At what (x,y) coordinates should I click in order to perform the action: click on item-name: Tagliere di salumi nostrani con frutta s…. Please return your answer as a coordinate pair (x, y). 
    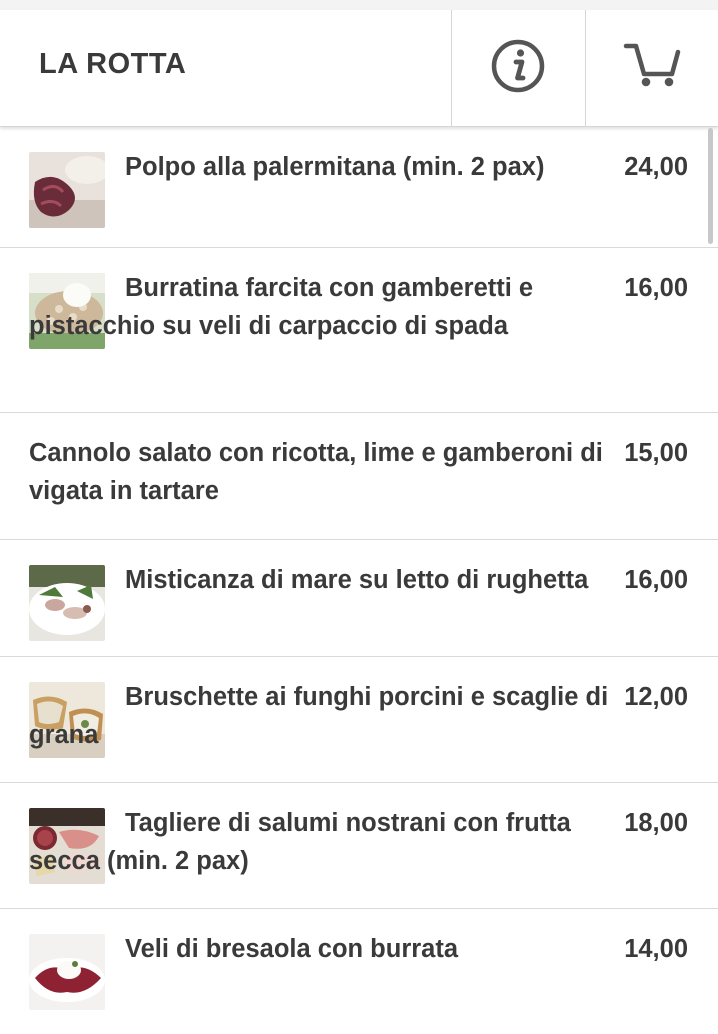
    Looking at the image, I should click on (300, 842).